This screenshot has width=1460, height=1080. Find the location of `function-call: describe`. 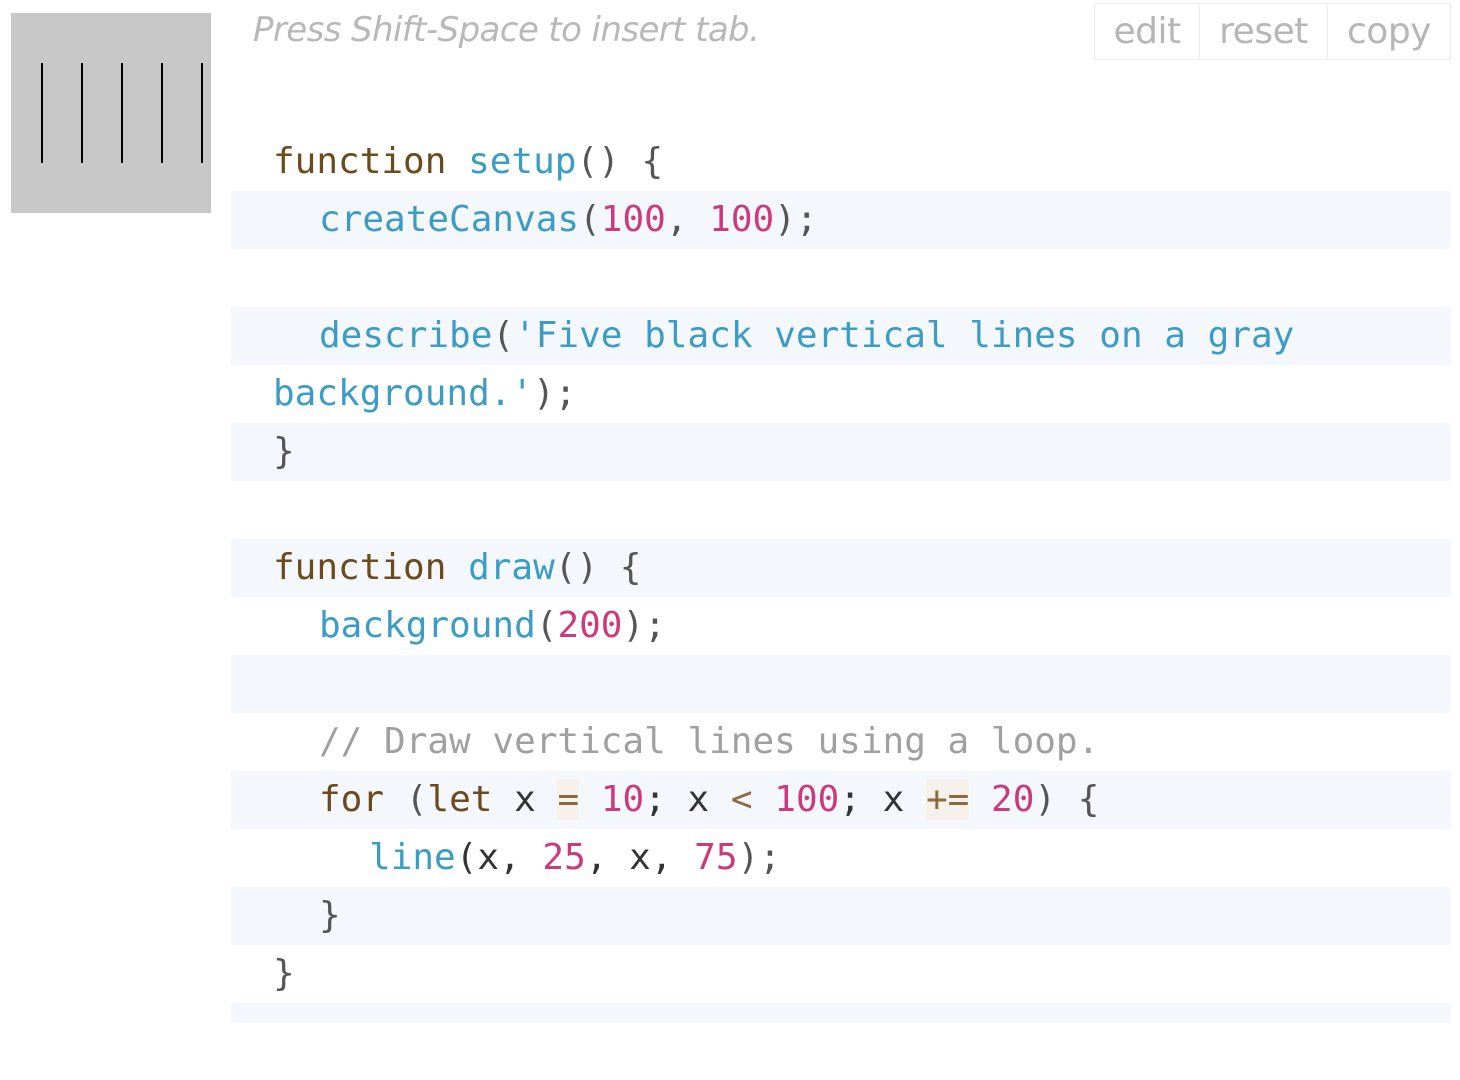

function-call: describe is located at coordinates (406, 335).